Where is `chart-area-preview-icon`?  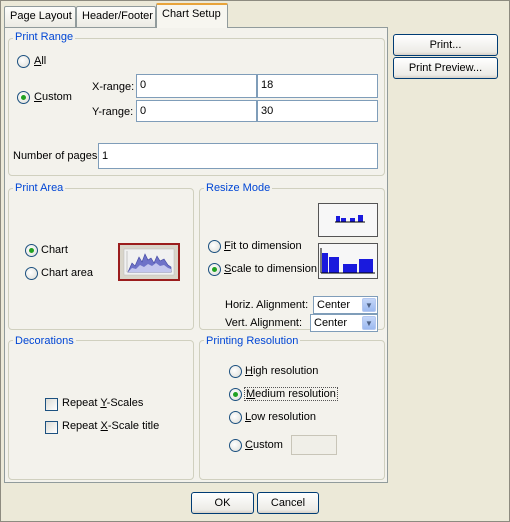 chart-area-preview-icon is located at coordinates (149, 262).